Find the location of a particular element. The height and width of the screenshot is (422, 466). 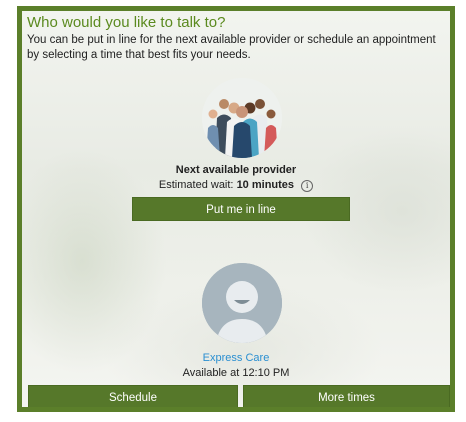

availability-text: Available at 12:10 PM is located at coordinates (236, 373).